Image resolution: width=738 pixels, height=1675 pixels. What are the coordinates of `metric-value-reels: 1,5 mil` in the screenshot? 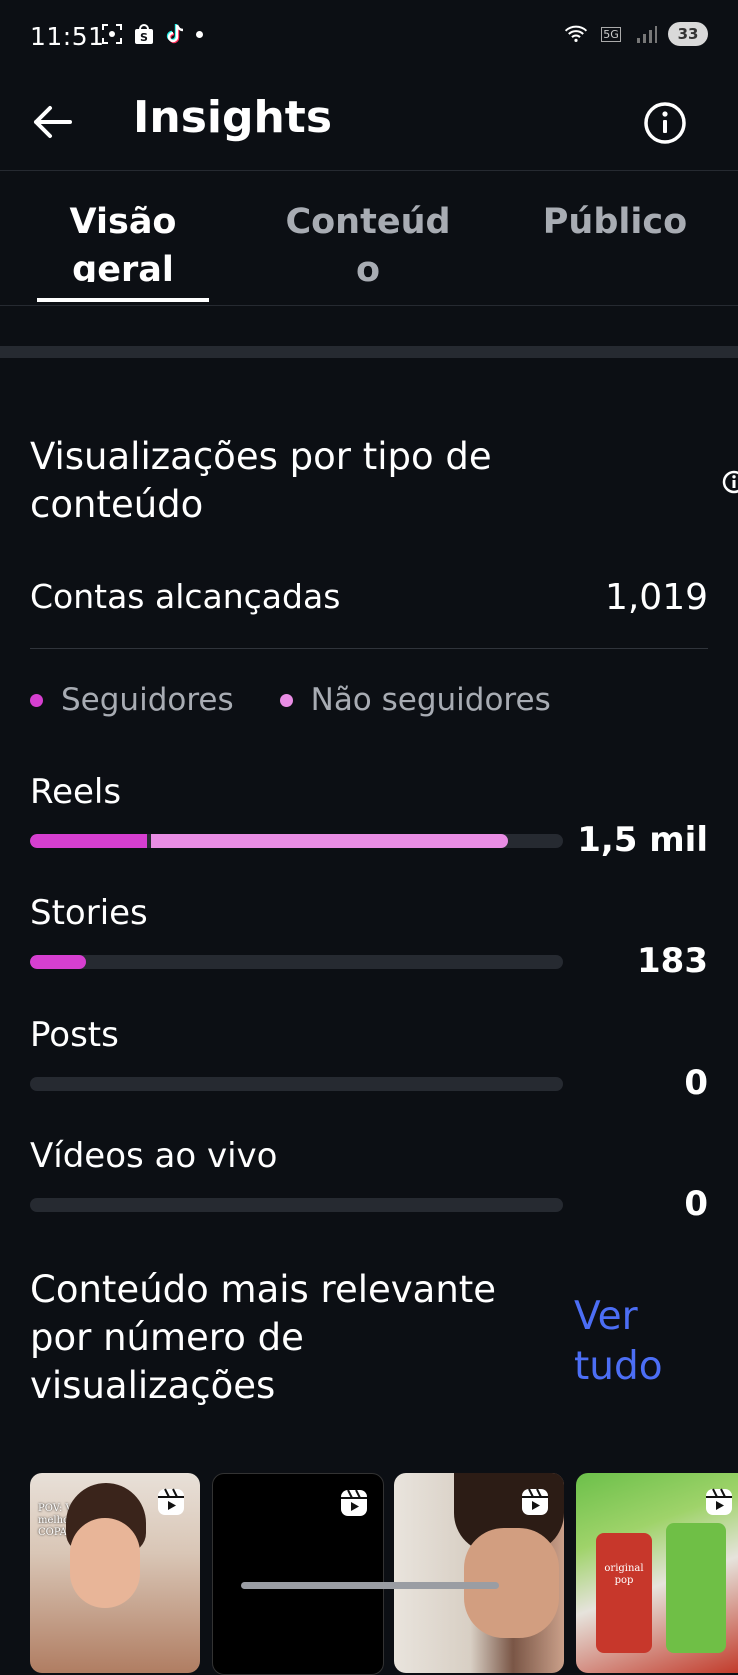 It's located at (642, 840).